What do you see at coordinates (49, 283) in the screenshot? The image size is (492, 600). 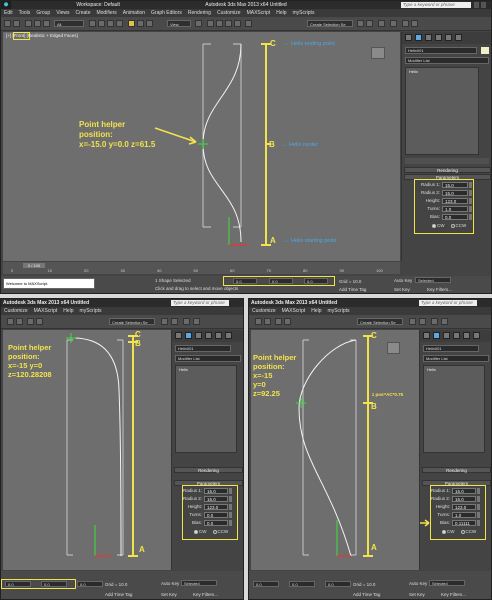 I see `maxscript-listener: Welcome to MAXScript.` at bounding box center [49, 283].